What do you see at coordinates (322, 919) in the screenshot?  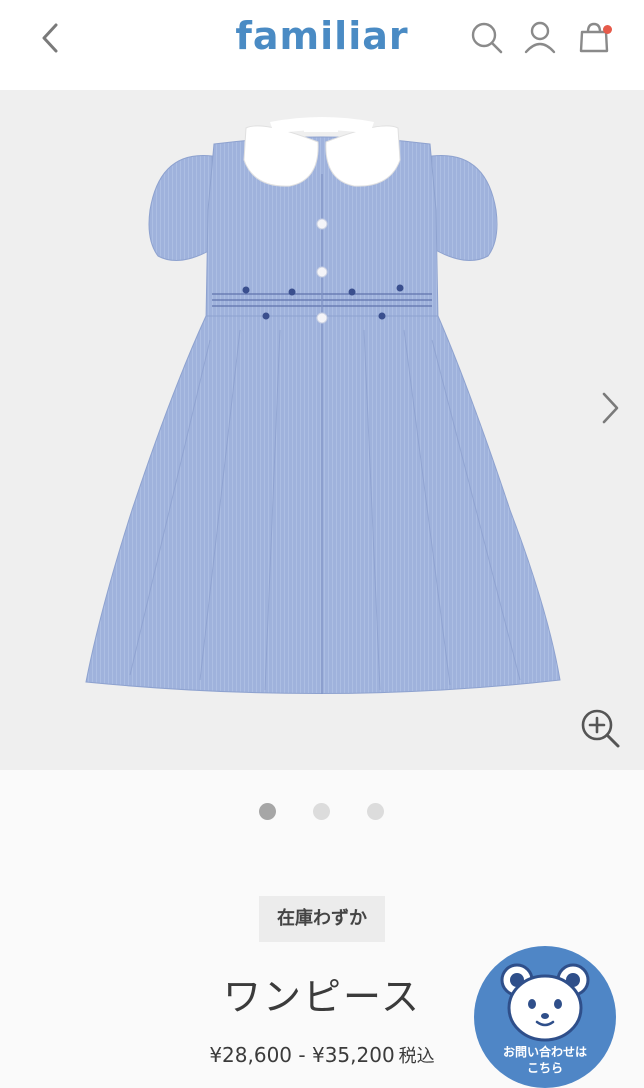 I see `stock-status-badge: 在庫わずか` at bounding box center [322, 919].